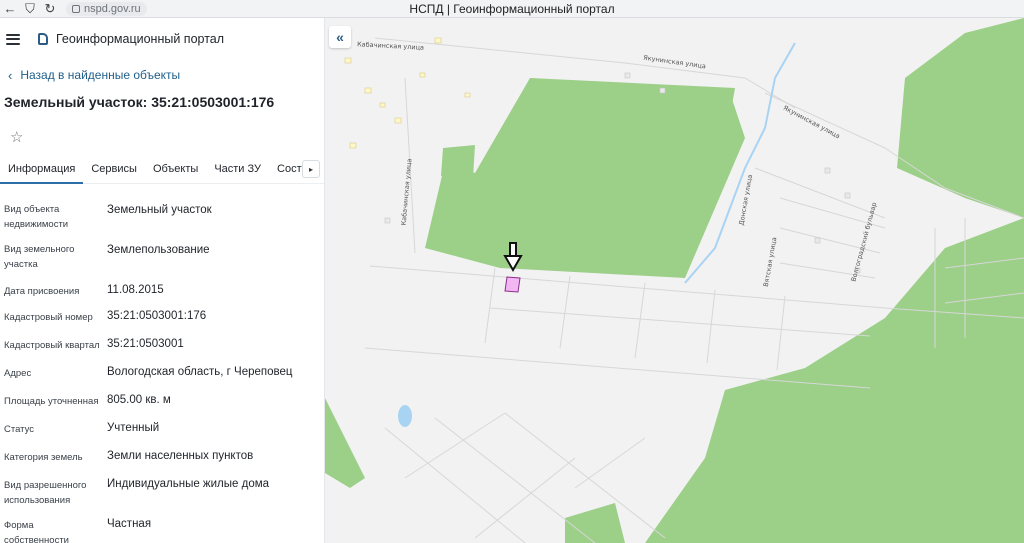 The image size is (1024, 543). What do you see at coordinates (162, 139) in the screenshot?
I see `favorite-star-icon: ☆` at bounding box center [162, 139].